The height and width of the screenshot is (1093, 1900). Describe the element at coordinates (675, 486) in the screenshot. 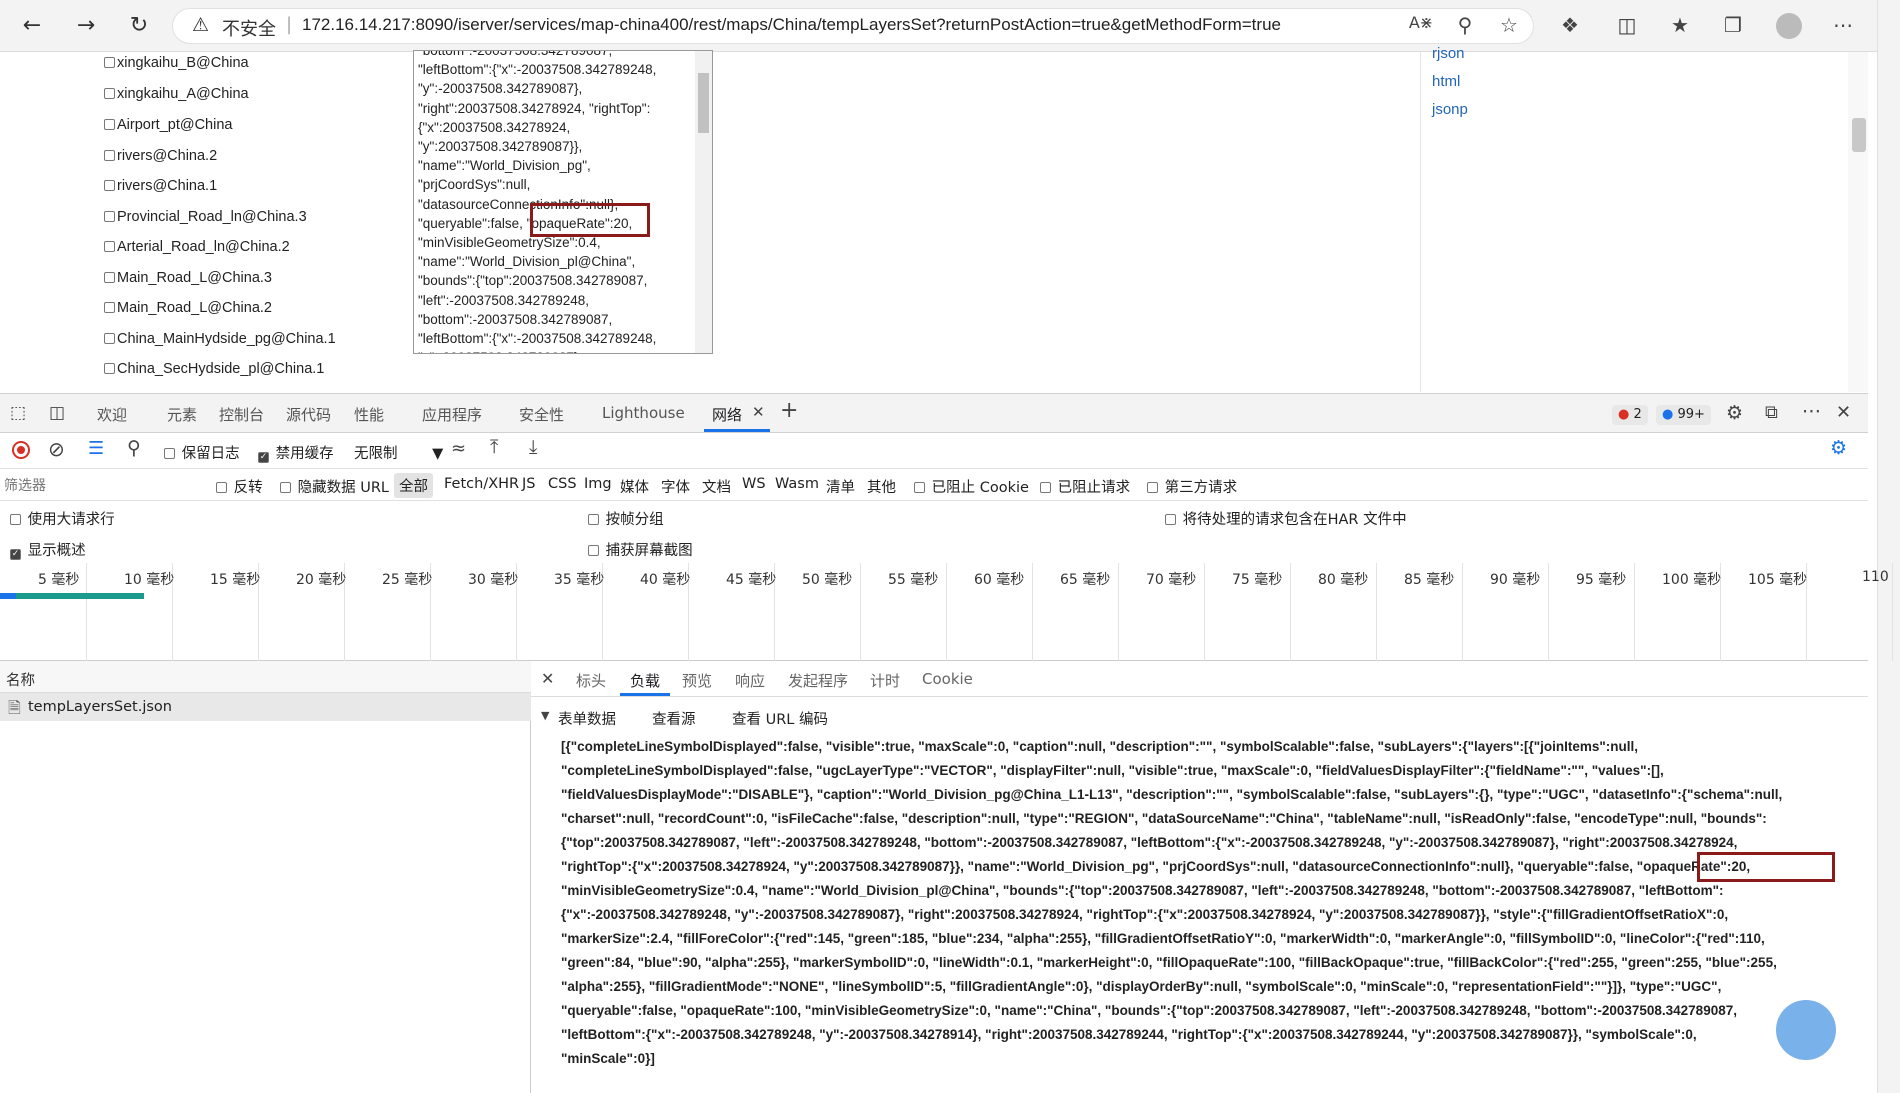

I see `type-filter-font: 字体` at that location.